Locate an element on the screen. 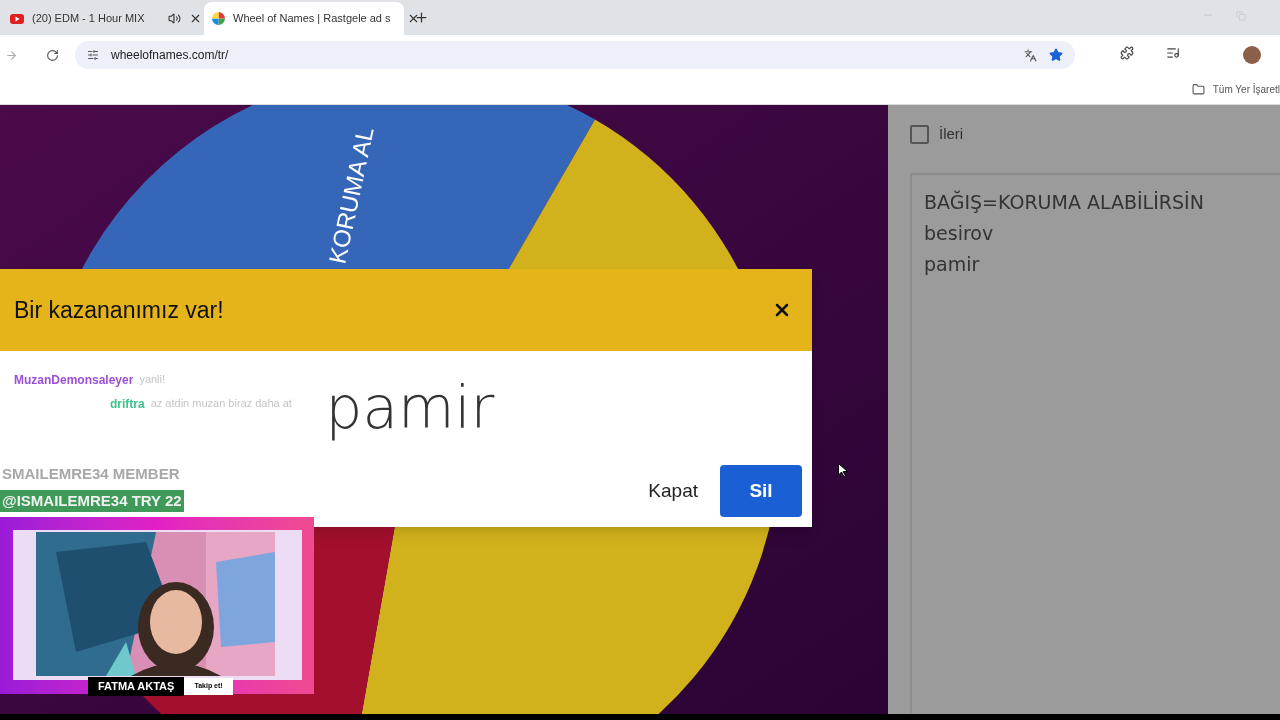 The width and height of the screenshot is (1280, 720). chat-message: yanli! is located at coordinates (152, 379).